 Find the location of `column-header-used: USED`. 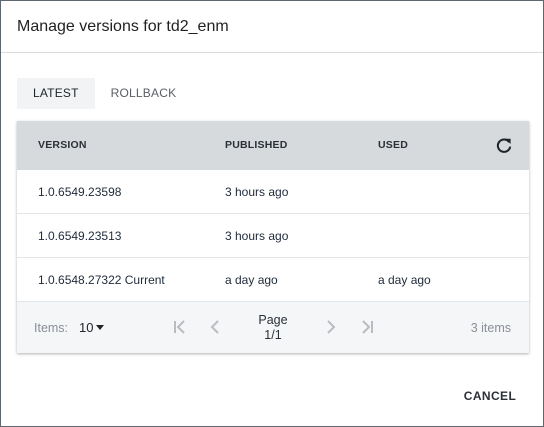

column-header-used: USED is located at coordinates (393, 145).